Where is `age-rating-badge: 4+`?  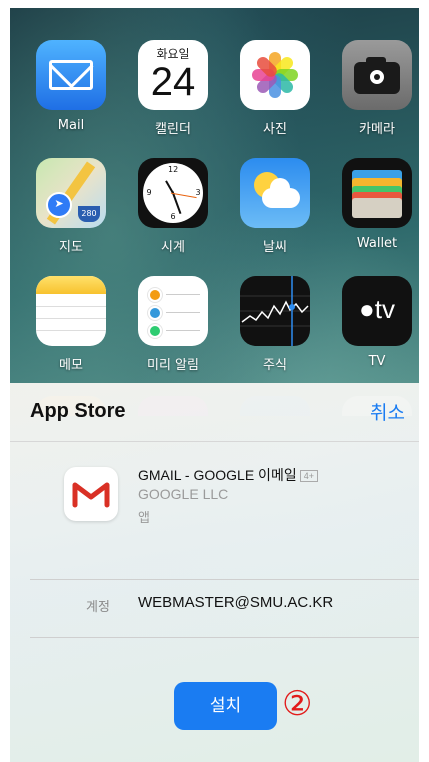 age-rating-badge: 4+ is located at coordinates (308, 476).